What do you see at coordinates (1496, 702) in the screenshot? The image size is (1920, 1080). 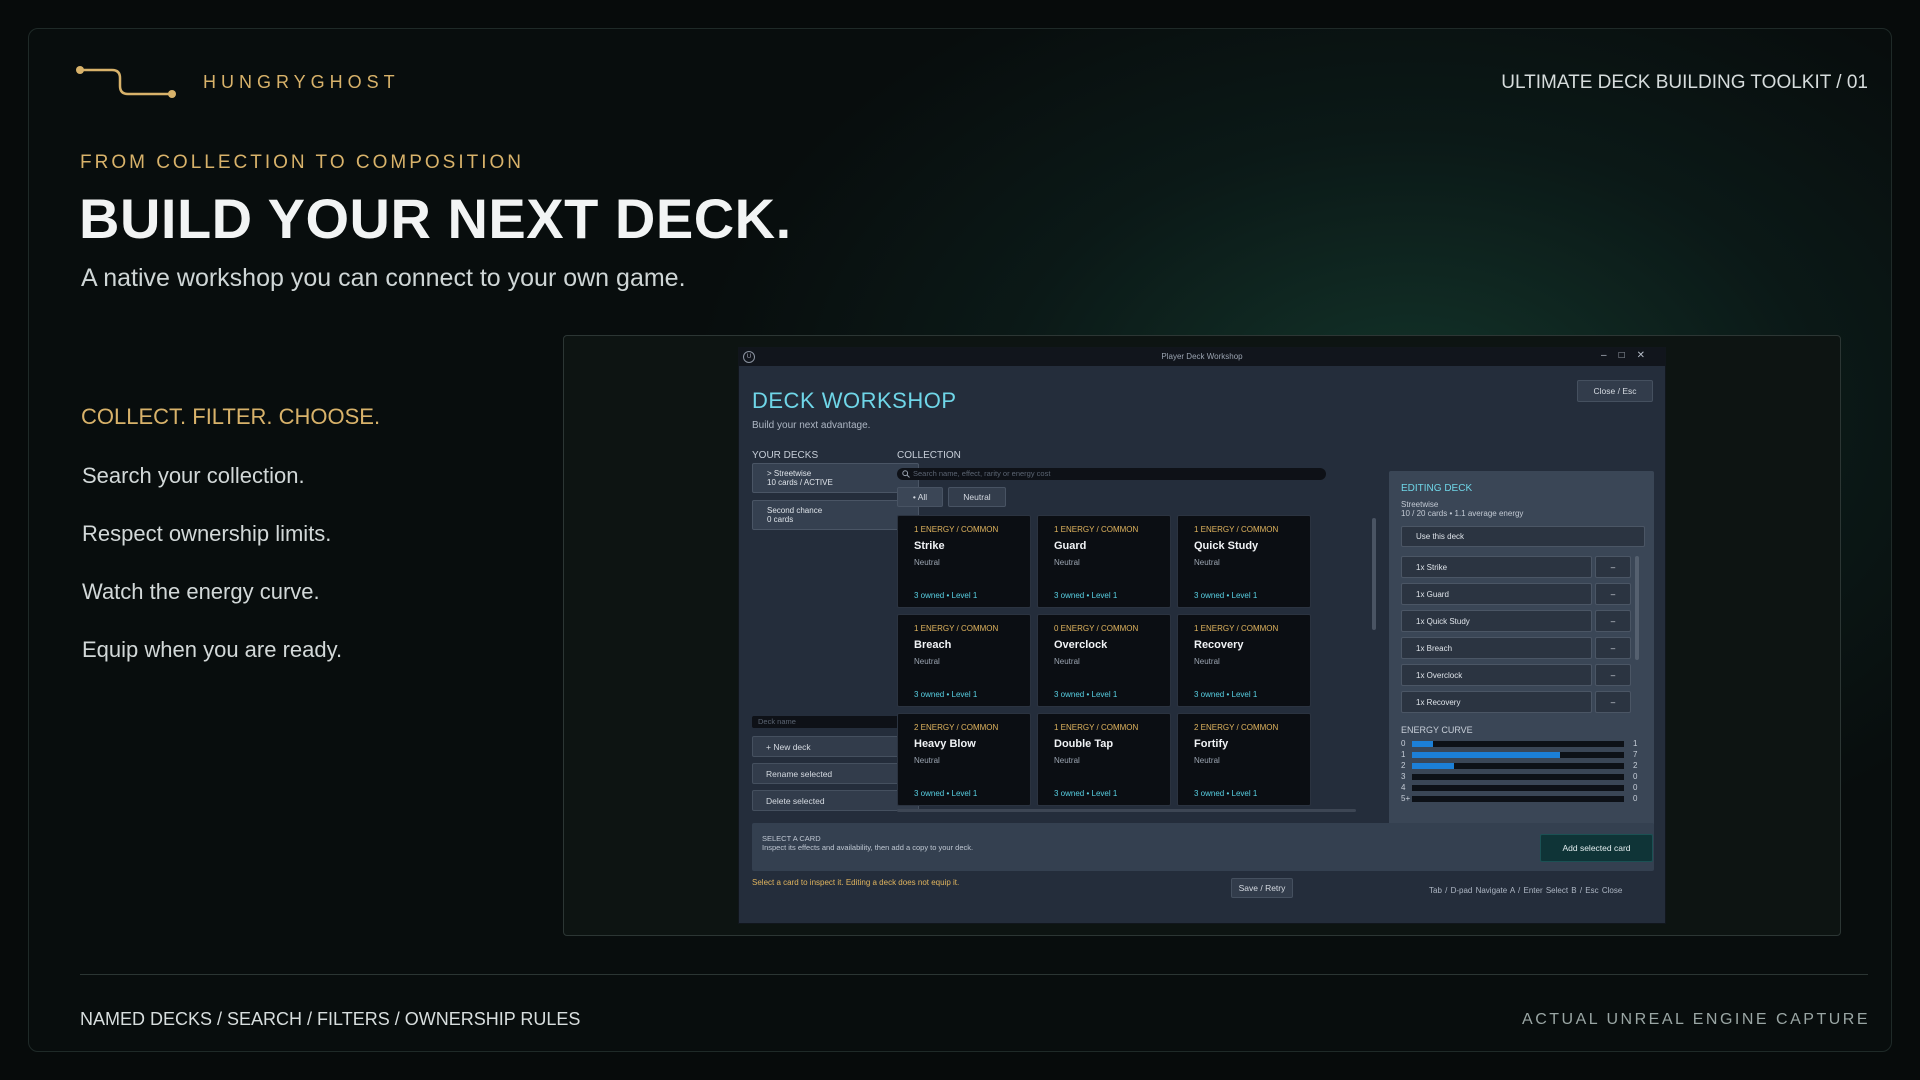 I see `deck-entry: 1x Recovery` at bounding box center [1496, 702].